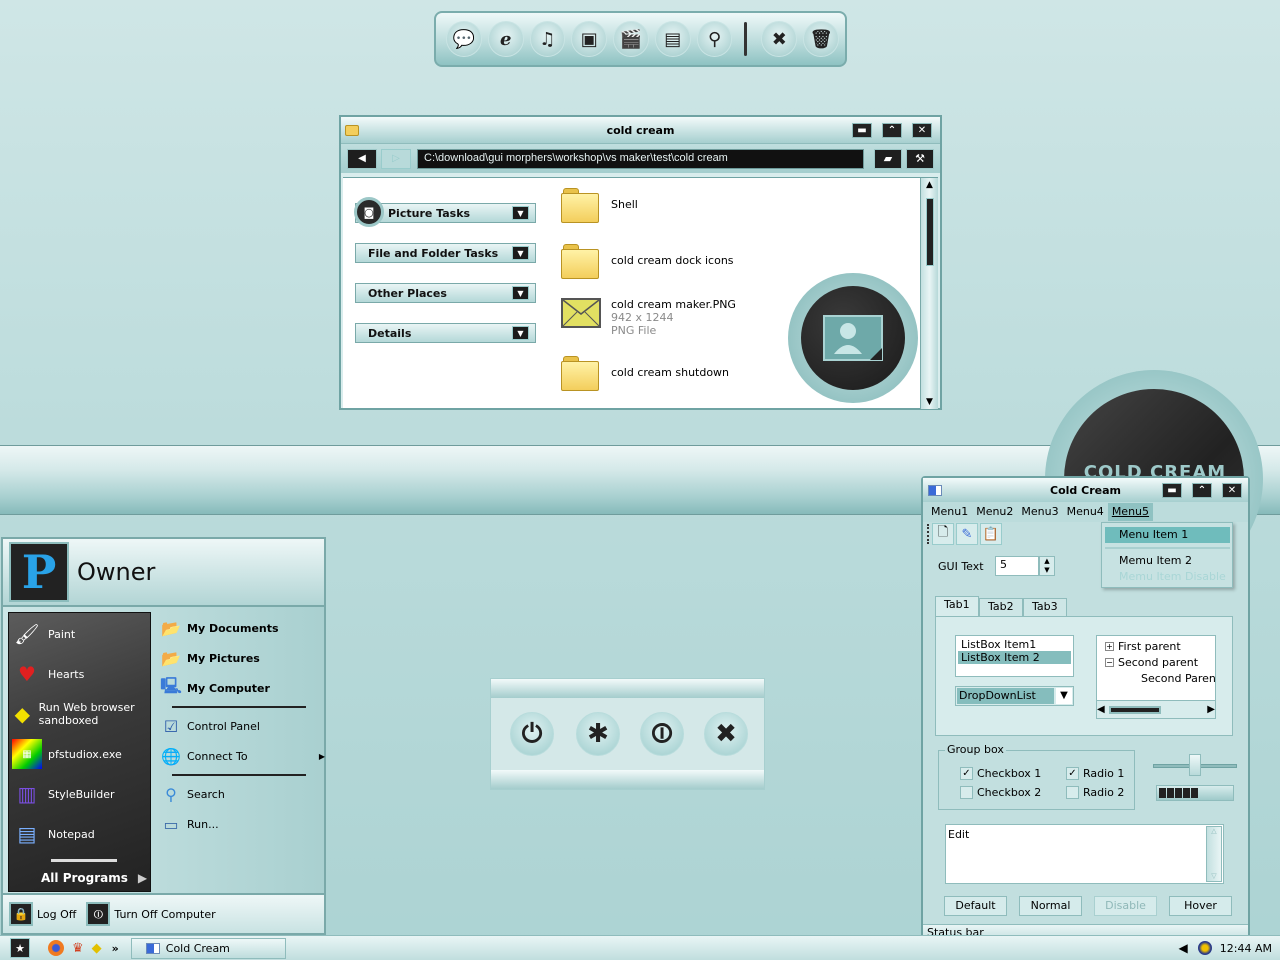 The width and height of the screenshot is (1280, 960). What do you see at coordinates (219, 628) in the screenshot?
I see `place-my-documents: 📂 My Documents` at bounding box center [219, 628].